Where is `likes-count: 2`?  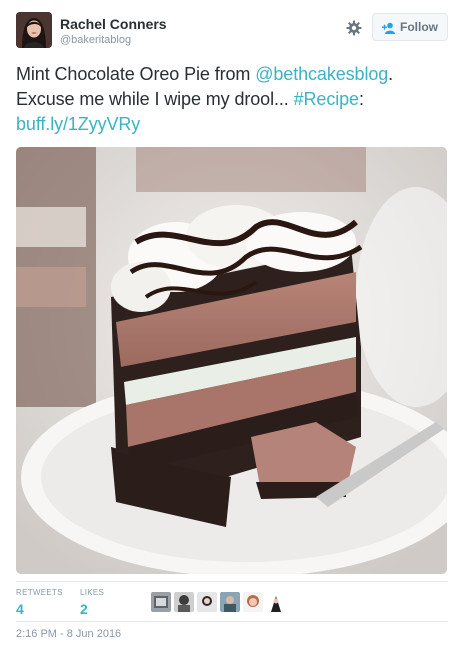
likes-count: 2 is located at coordinates (84, 609).